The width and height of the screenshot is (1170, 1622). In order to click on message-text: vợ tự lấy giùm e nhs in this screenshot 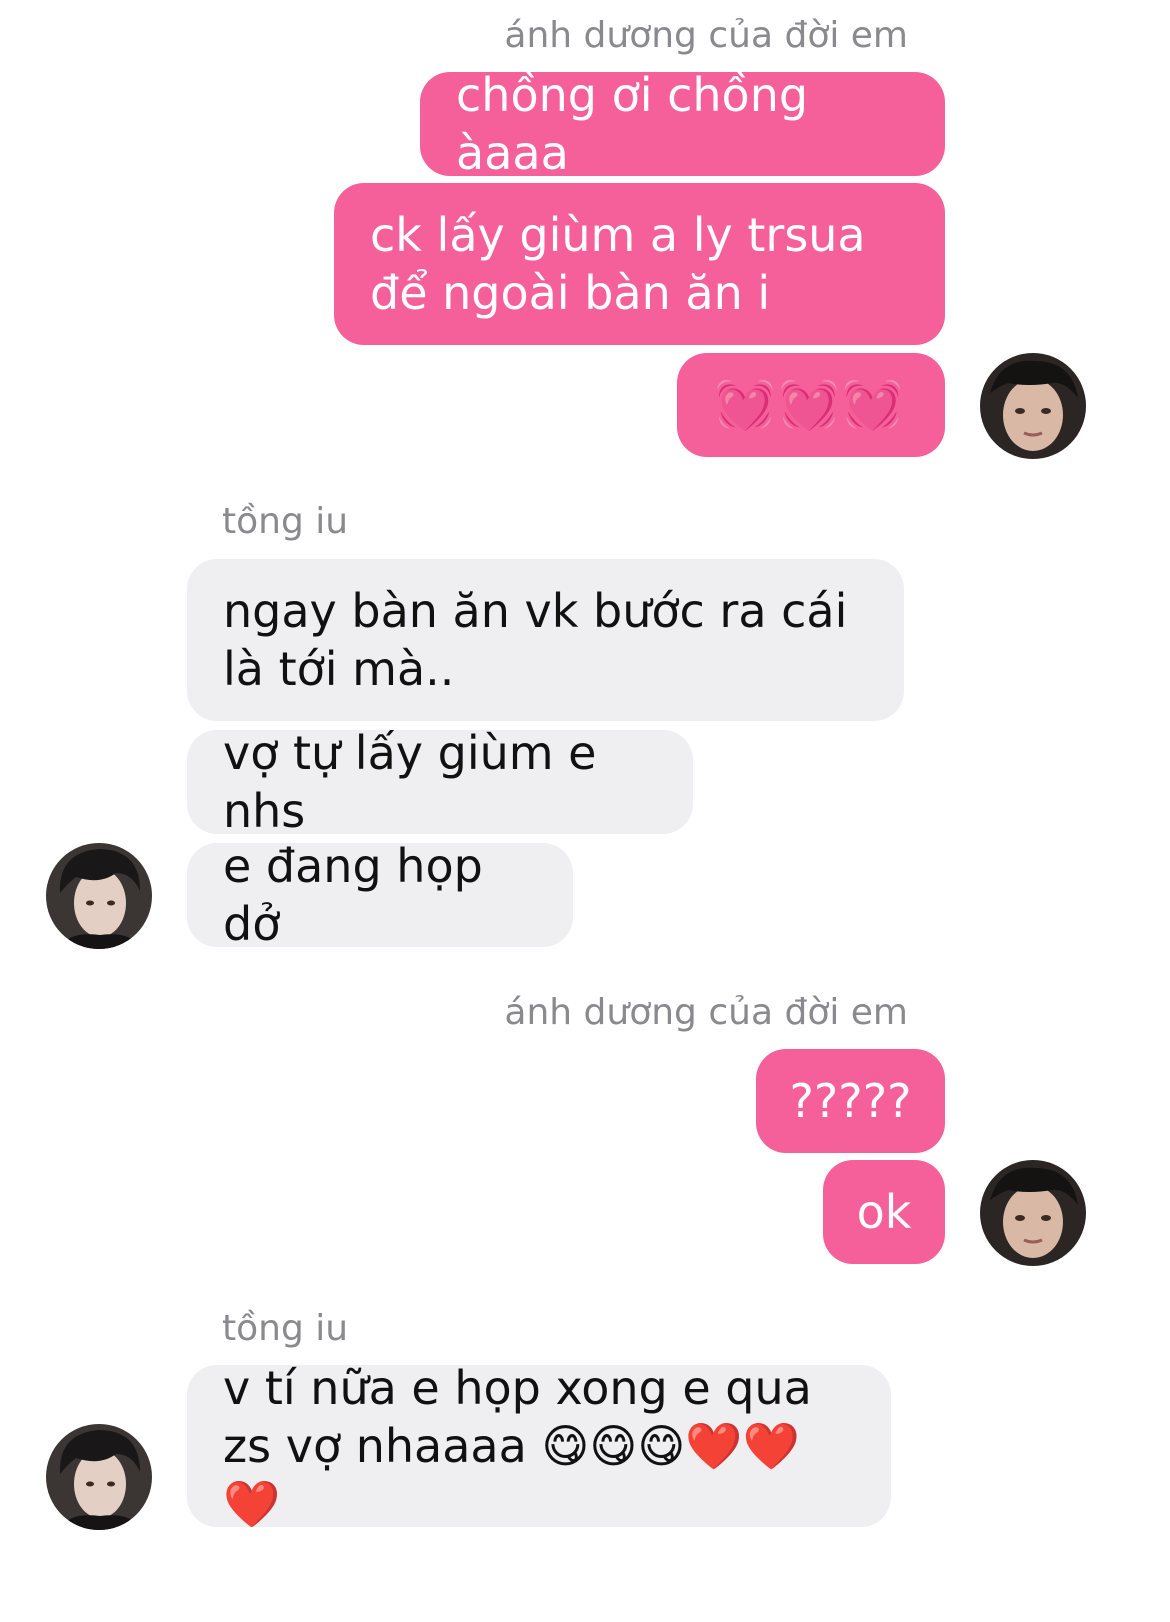, I will do `click(410, 782)`.